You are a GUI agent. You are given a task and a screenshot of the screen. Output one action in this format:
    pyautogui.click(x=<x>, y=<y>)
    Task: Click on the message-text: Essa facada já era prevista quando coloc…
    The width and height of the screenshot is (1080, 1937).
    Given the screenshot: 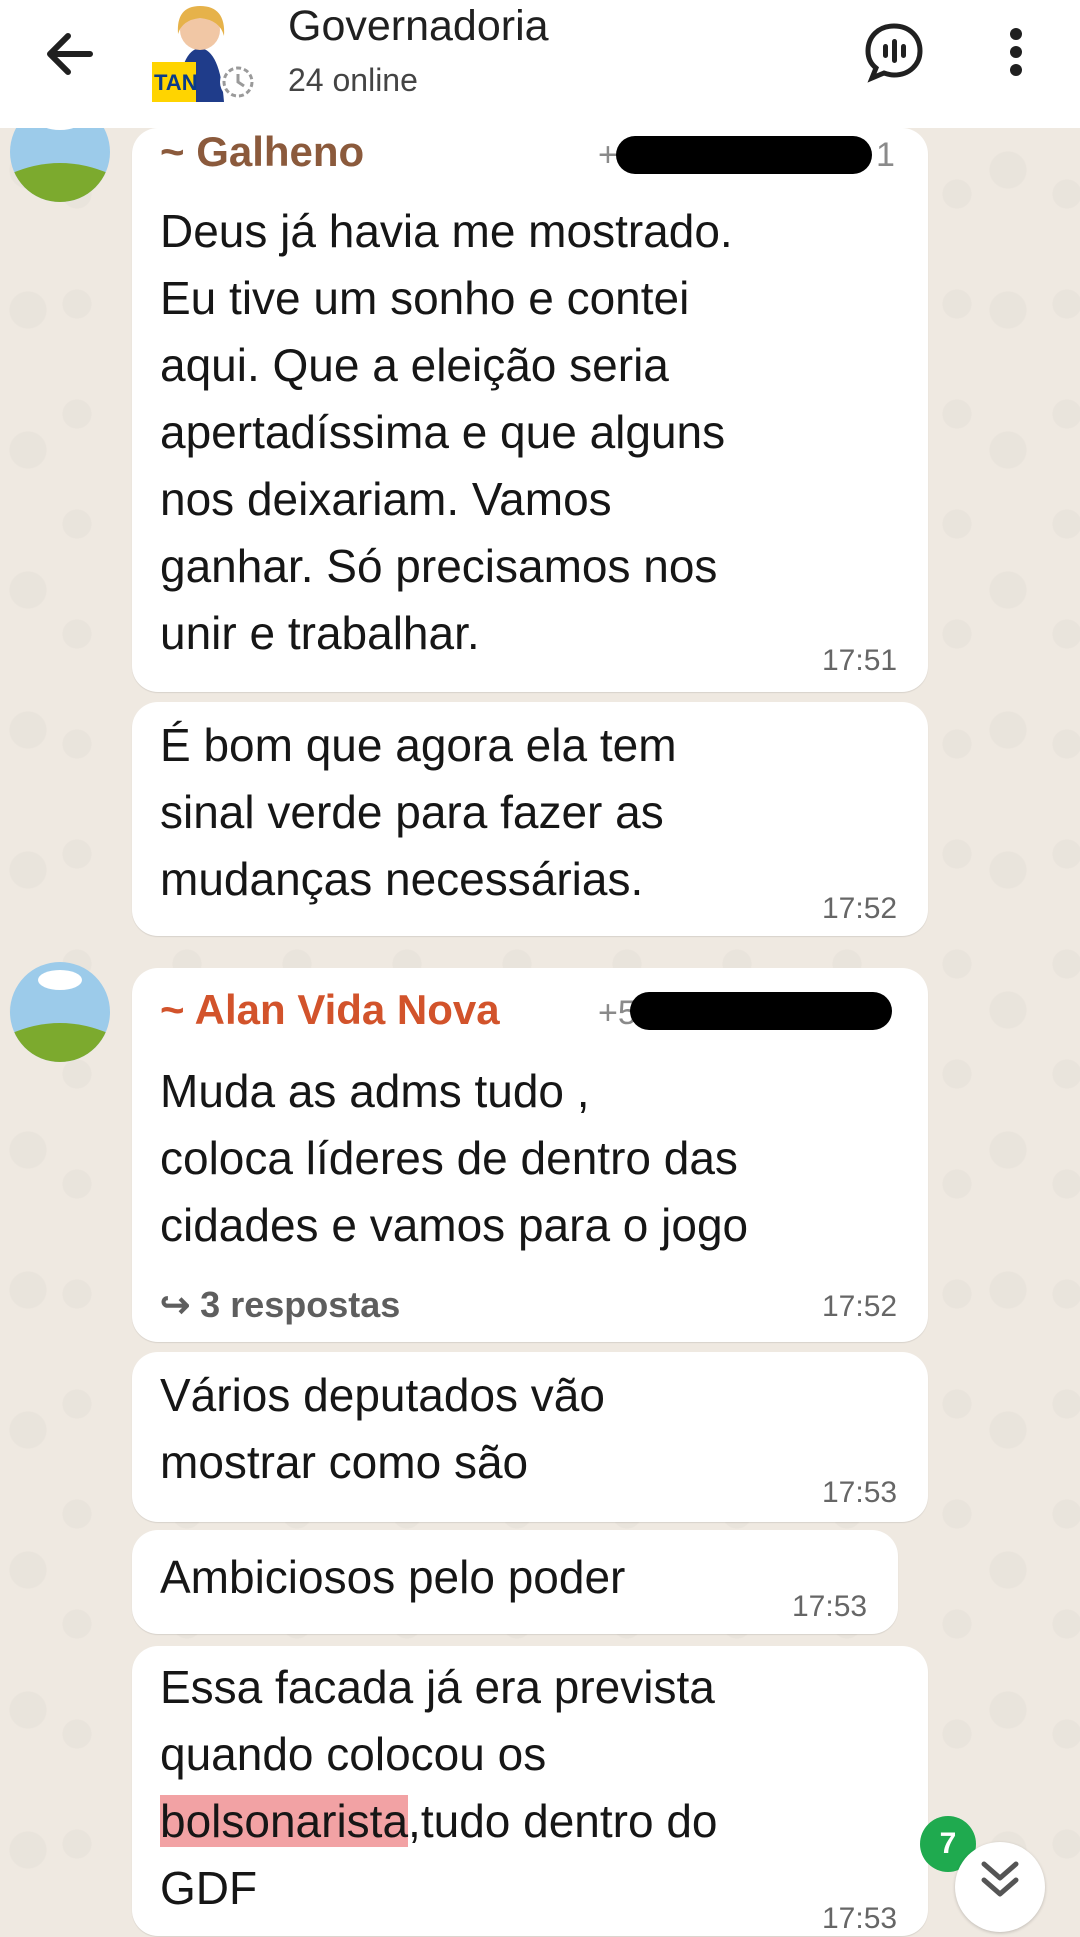 What is the action you would take?
    pyautogui.click(x=540, y=1788)
    